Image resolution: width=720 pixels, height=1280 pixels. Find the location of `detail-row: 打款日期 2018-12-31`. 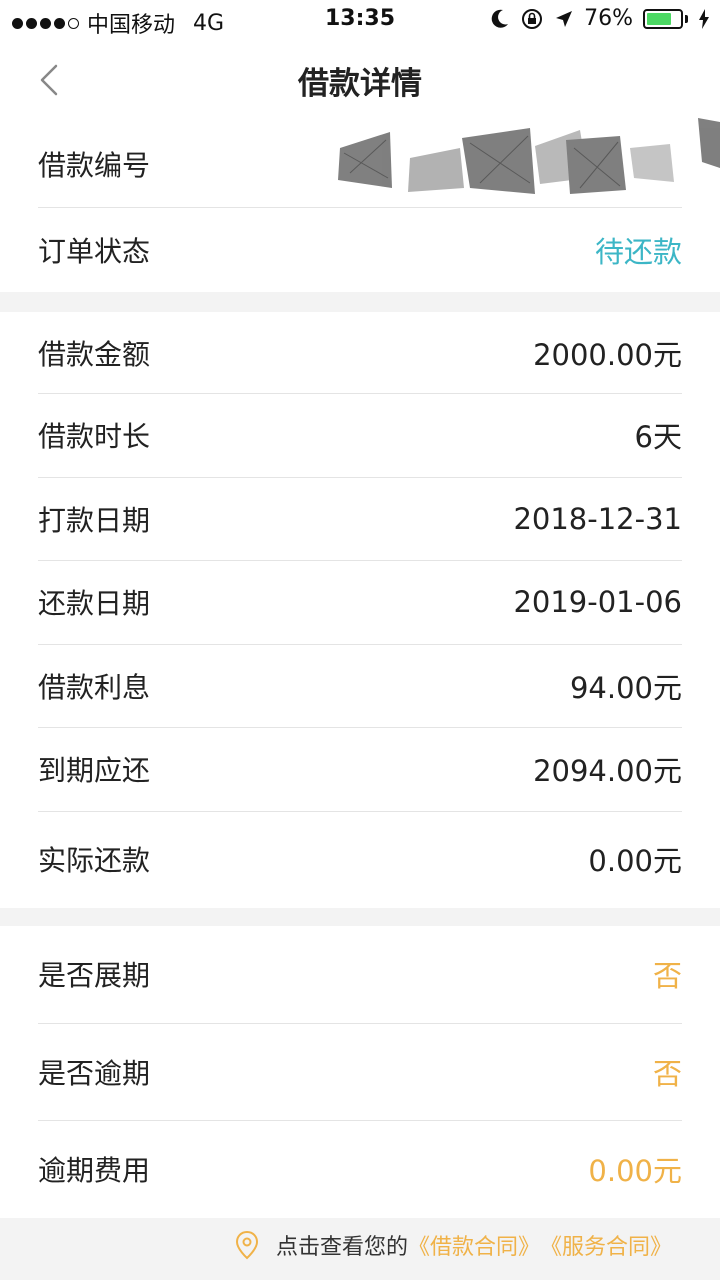

detail-row: 打款日期 2018-12-31 is located at coordinates (360, 519).